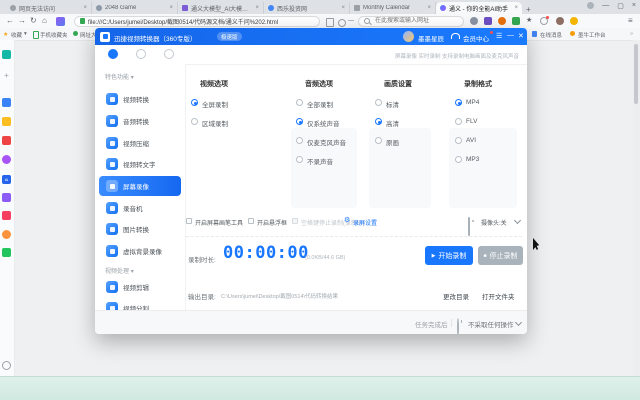  What do you see at coordinates (140, 186) in the screenshot?
I see `sidebar-item-screen-record: 屏幕录像` at bounding box center [140, 186].